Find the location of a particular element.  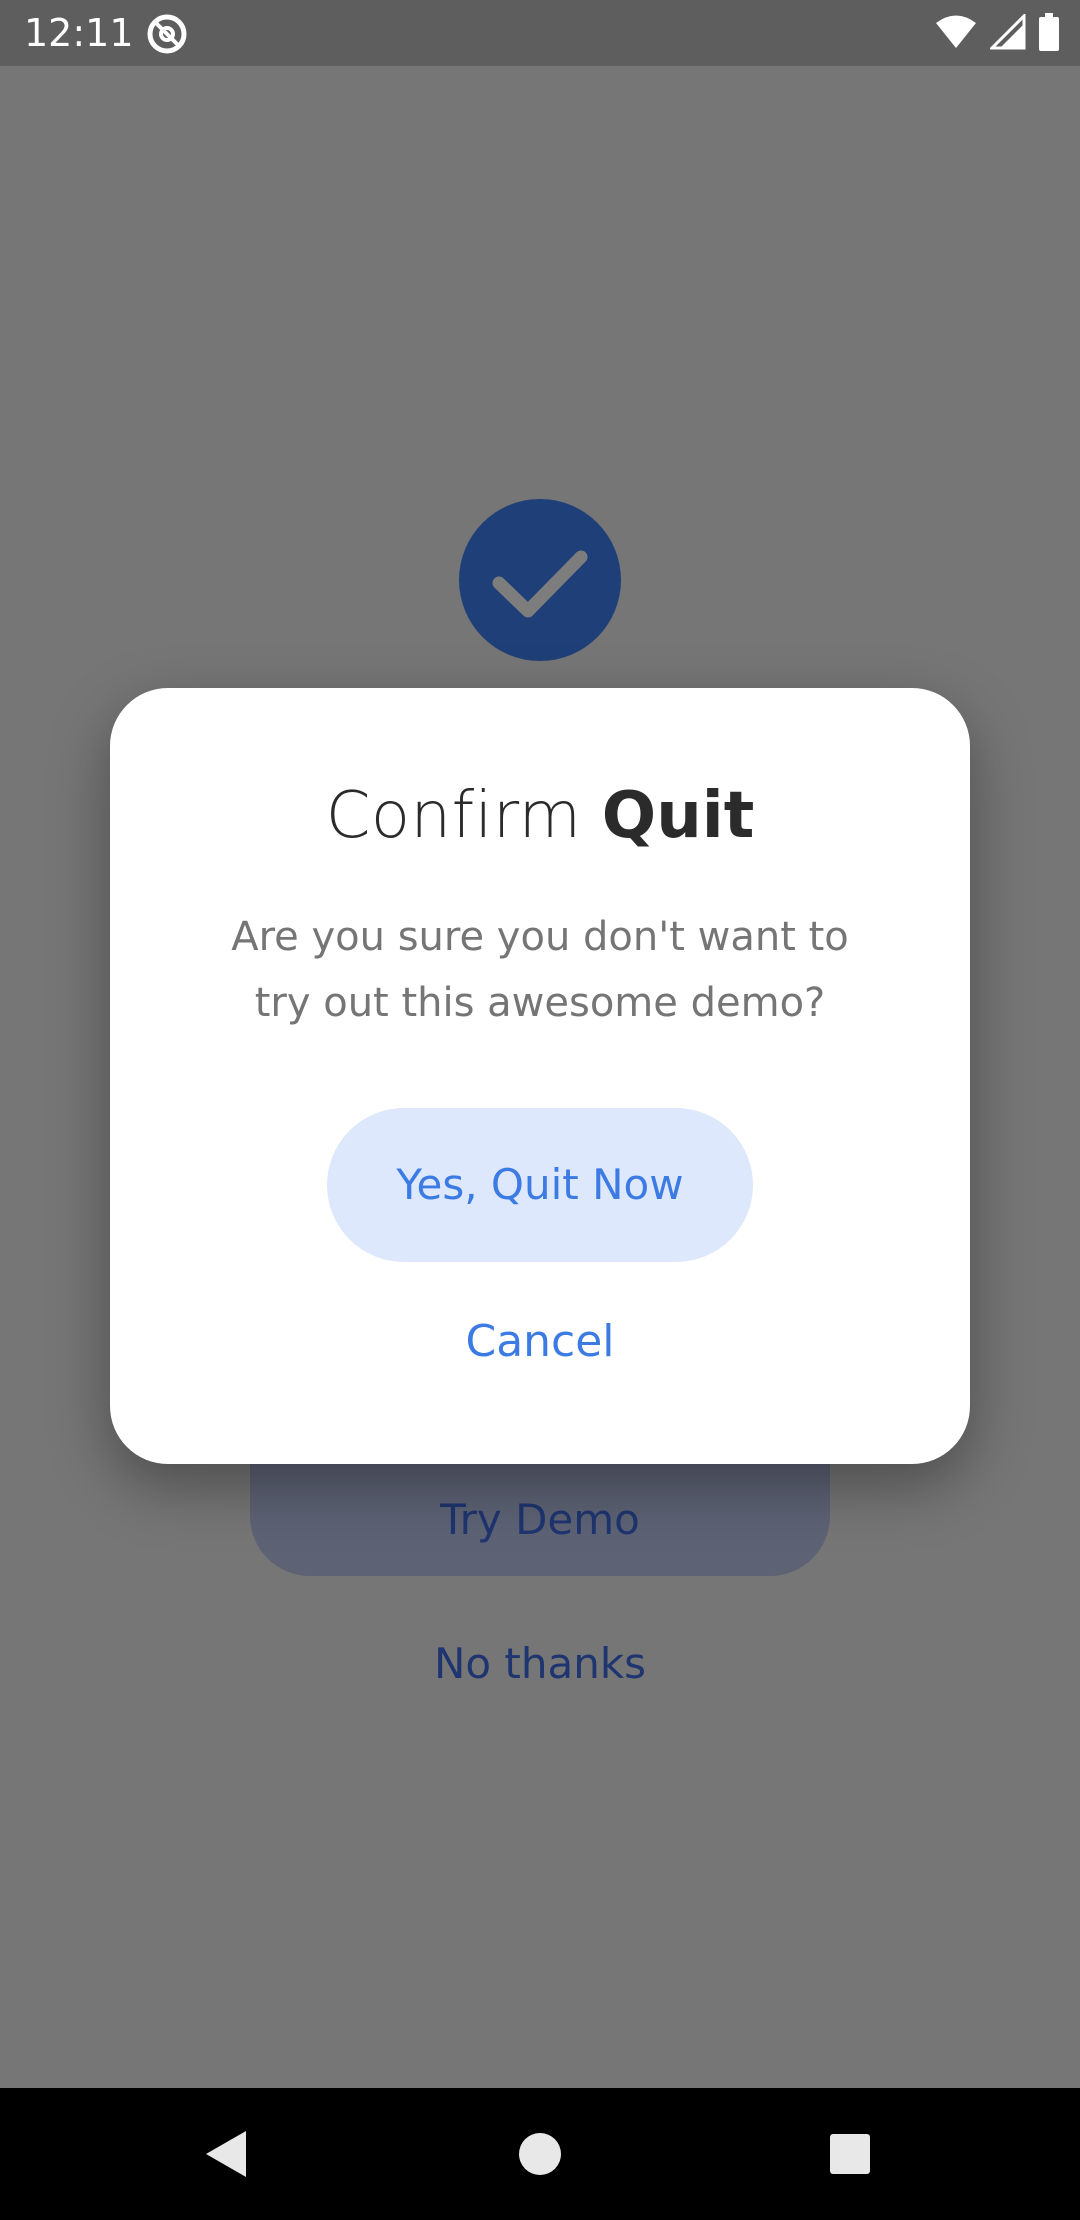

checkmark-icon is located at coordinates (540, 580).